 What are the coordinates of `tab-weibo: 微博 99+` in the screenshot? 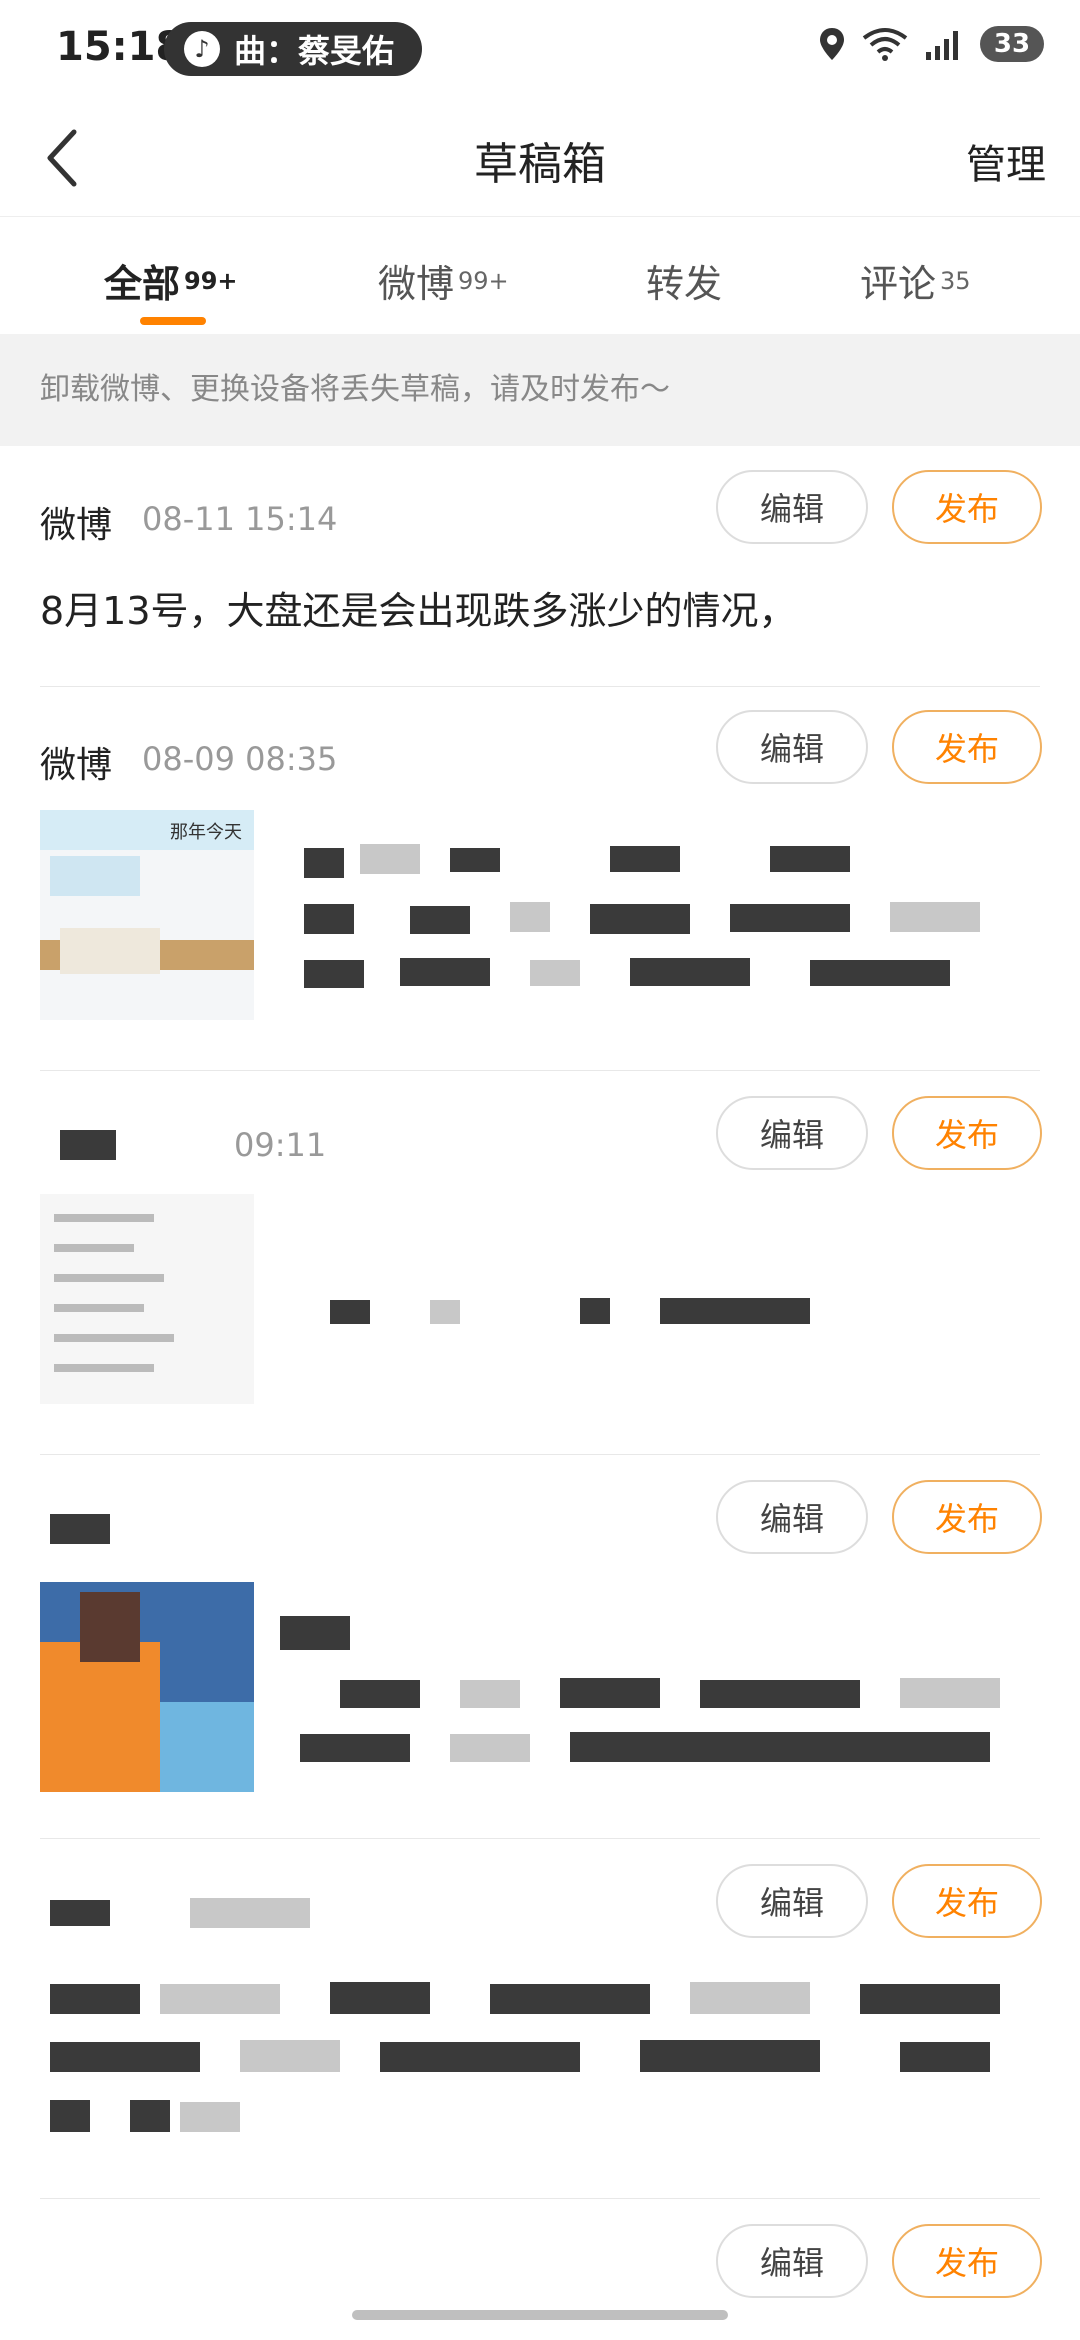 It's located at (443, 280).